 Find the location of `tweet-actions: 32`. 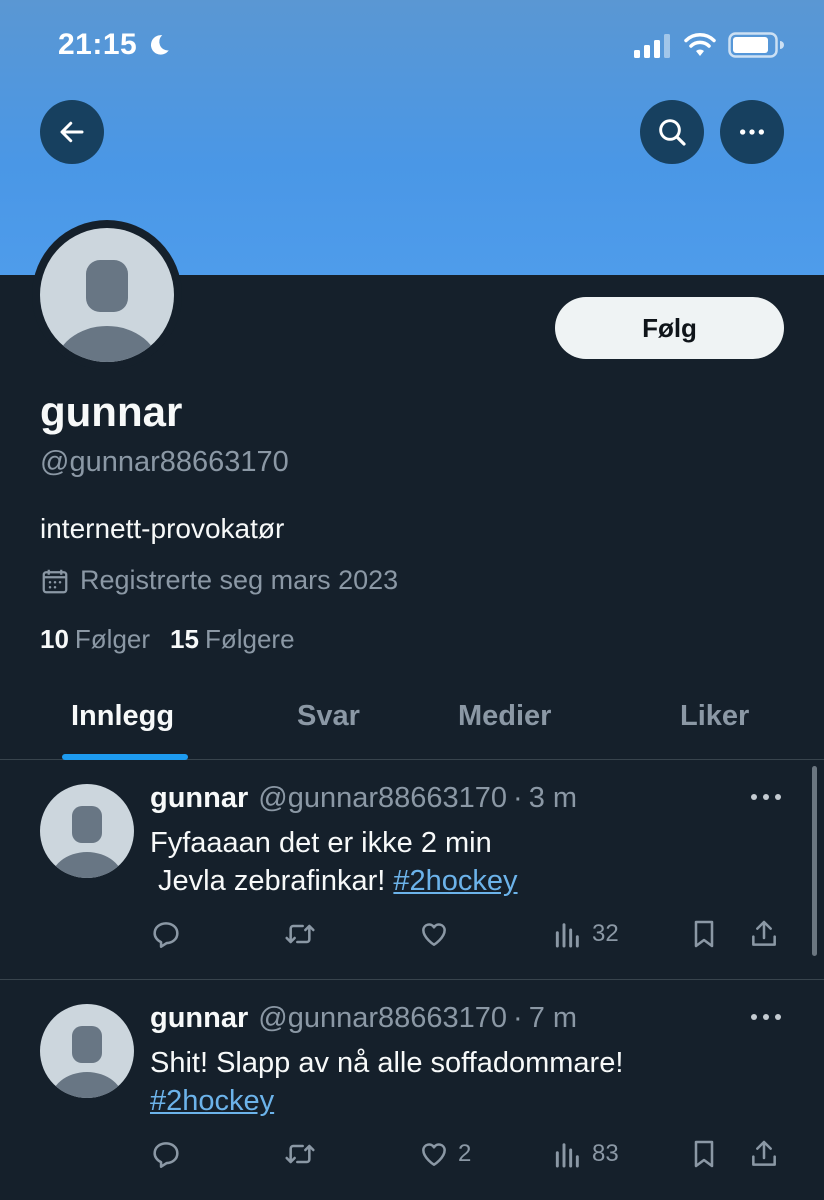

tweet-actions: 32 is located at coordinates (412, 938).